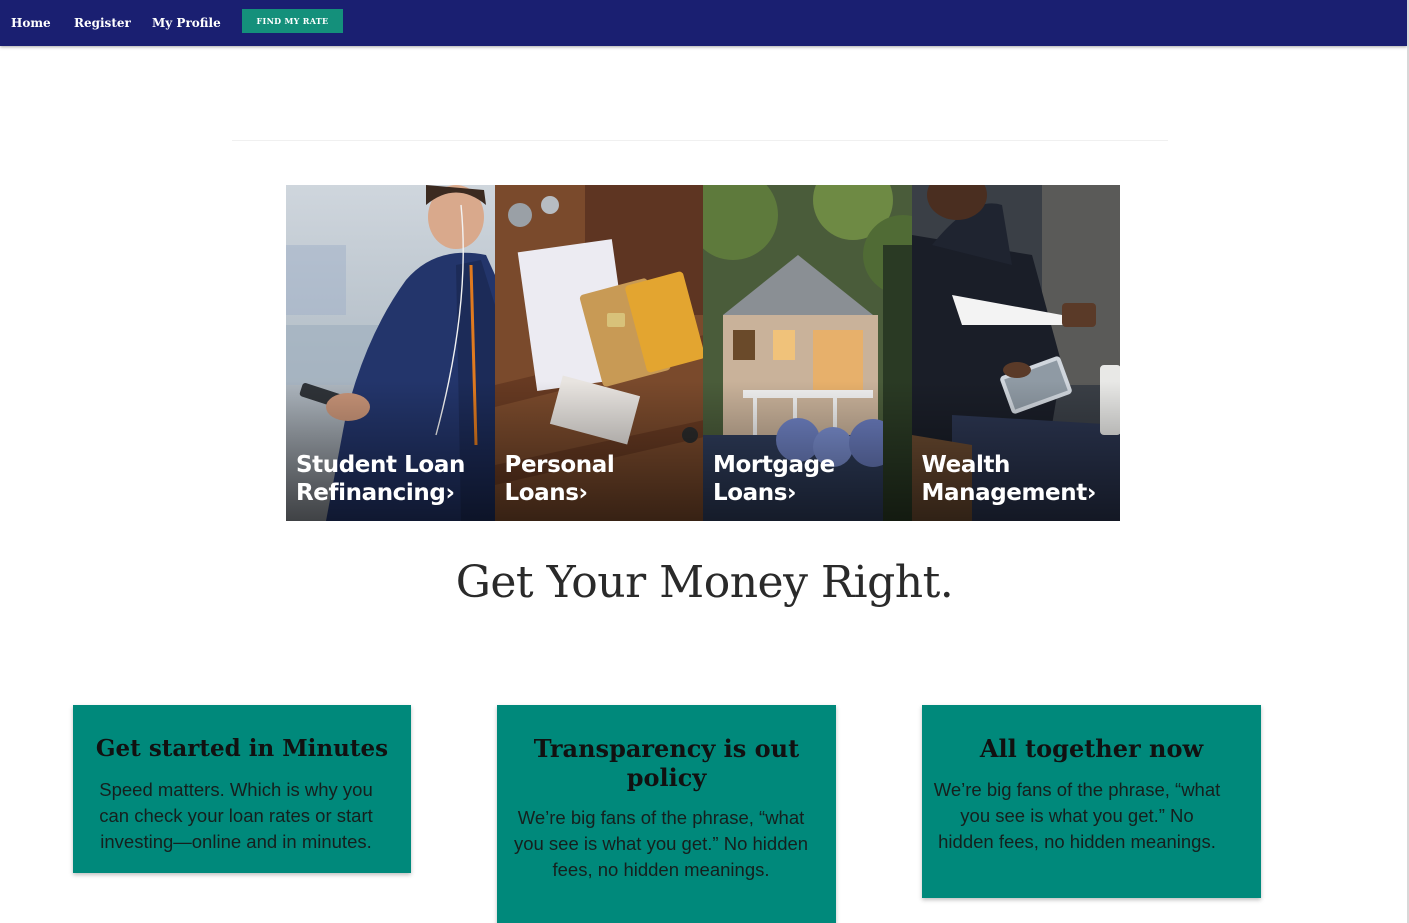 This screenshot has width=1409, height=923. Describe the element at coordinates (700, 140) in the screenshot. I see `section-divider` at that location.